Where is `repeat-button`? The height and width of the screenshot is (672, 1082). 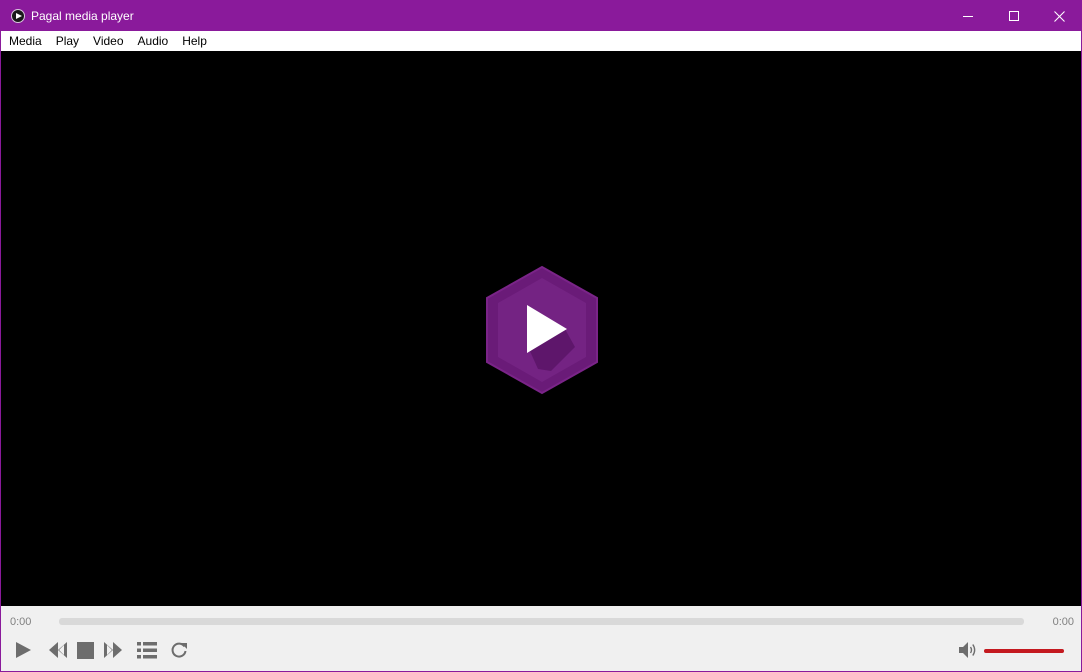
repeat-button is located at coordinates (179, 650).